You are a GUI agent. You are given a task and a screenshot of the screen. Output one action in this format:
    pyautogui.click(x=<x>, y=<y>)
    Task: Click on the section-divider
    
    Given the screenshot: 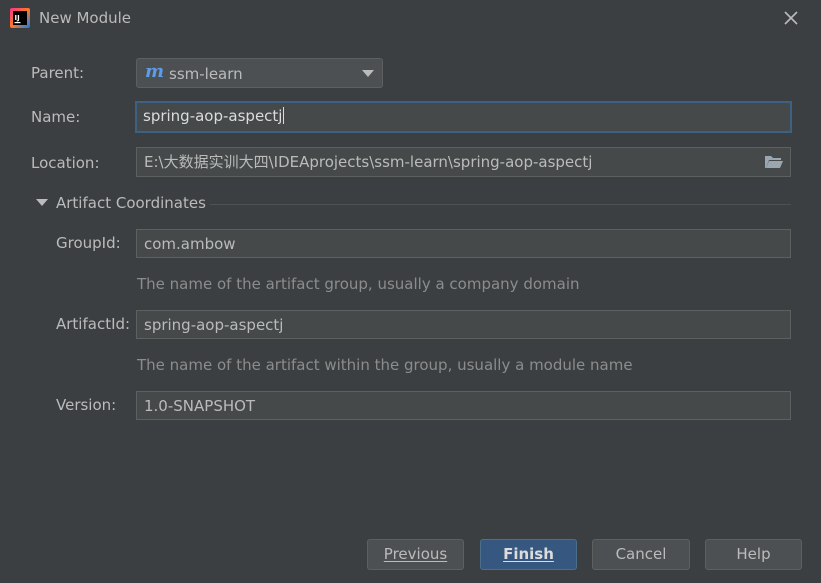 What is the action you would take?
    pyautogui.click(x=500, y=204)
    